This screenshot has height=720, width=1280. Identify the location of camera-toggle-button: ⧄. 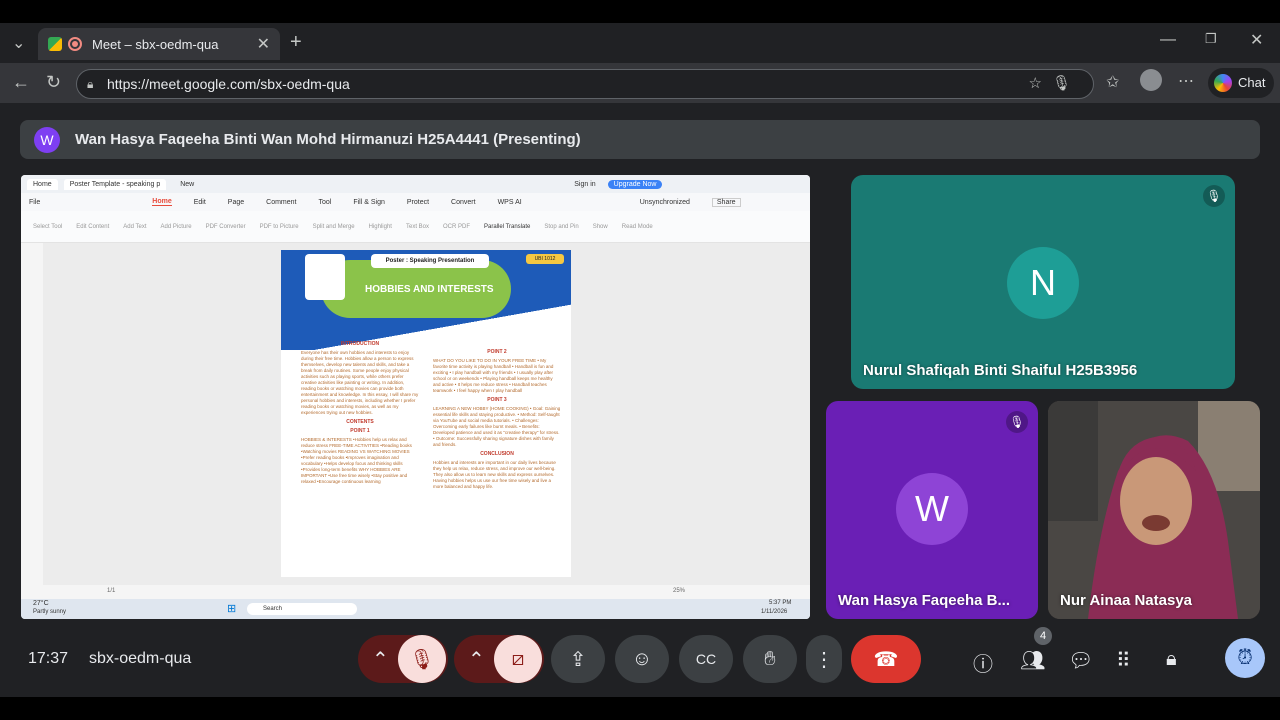
(518, 659).